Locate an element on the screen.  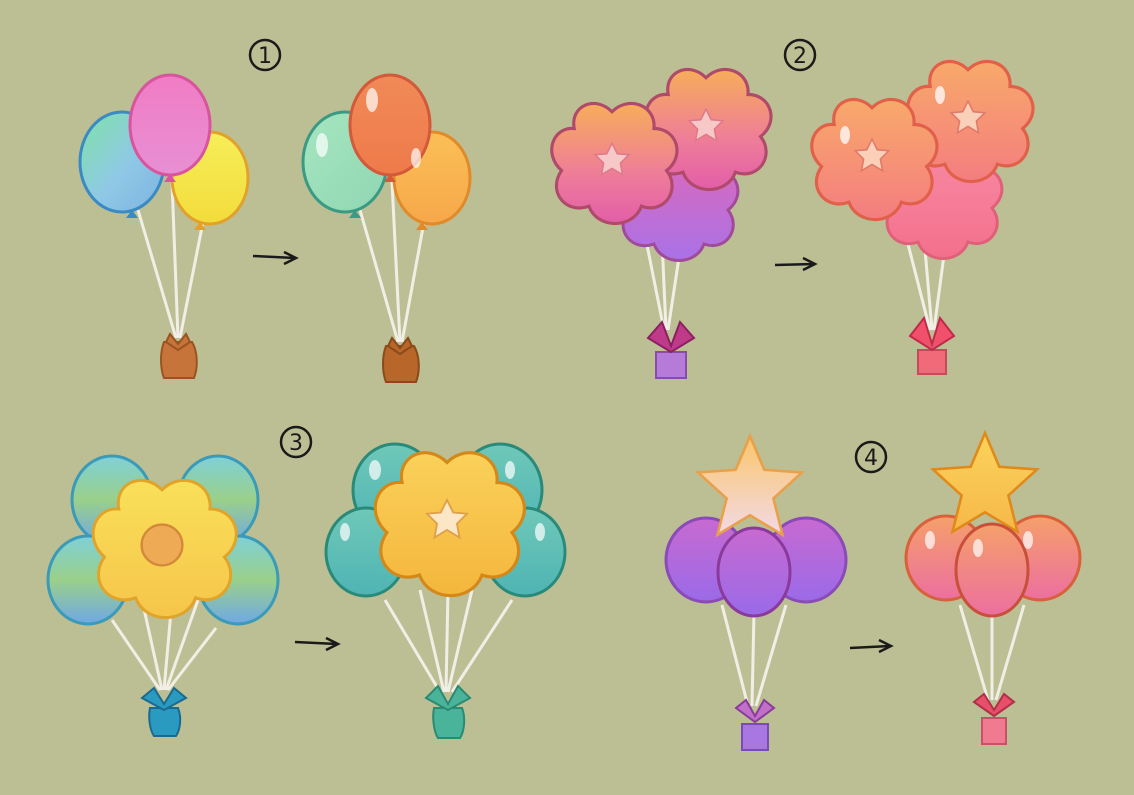
star-balloon-bouquet-before is located at coordinates (756, 592).